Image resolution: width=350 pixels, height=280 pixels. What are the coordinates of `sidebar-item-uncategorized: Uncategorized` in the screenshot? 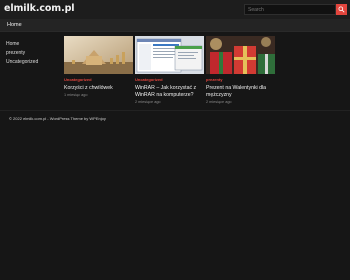 It's located at (22, 62).